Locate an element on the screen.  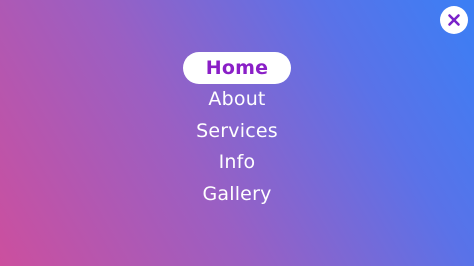
menu-item-info: Info is located at coordinates (237, 163).